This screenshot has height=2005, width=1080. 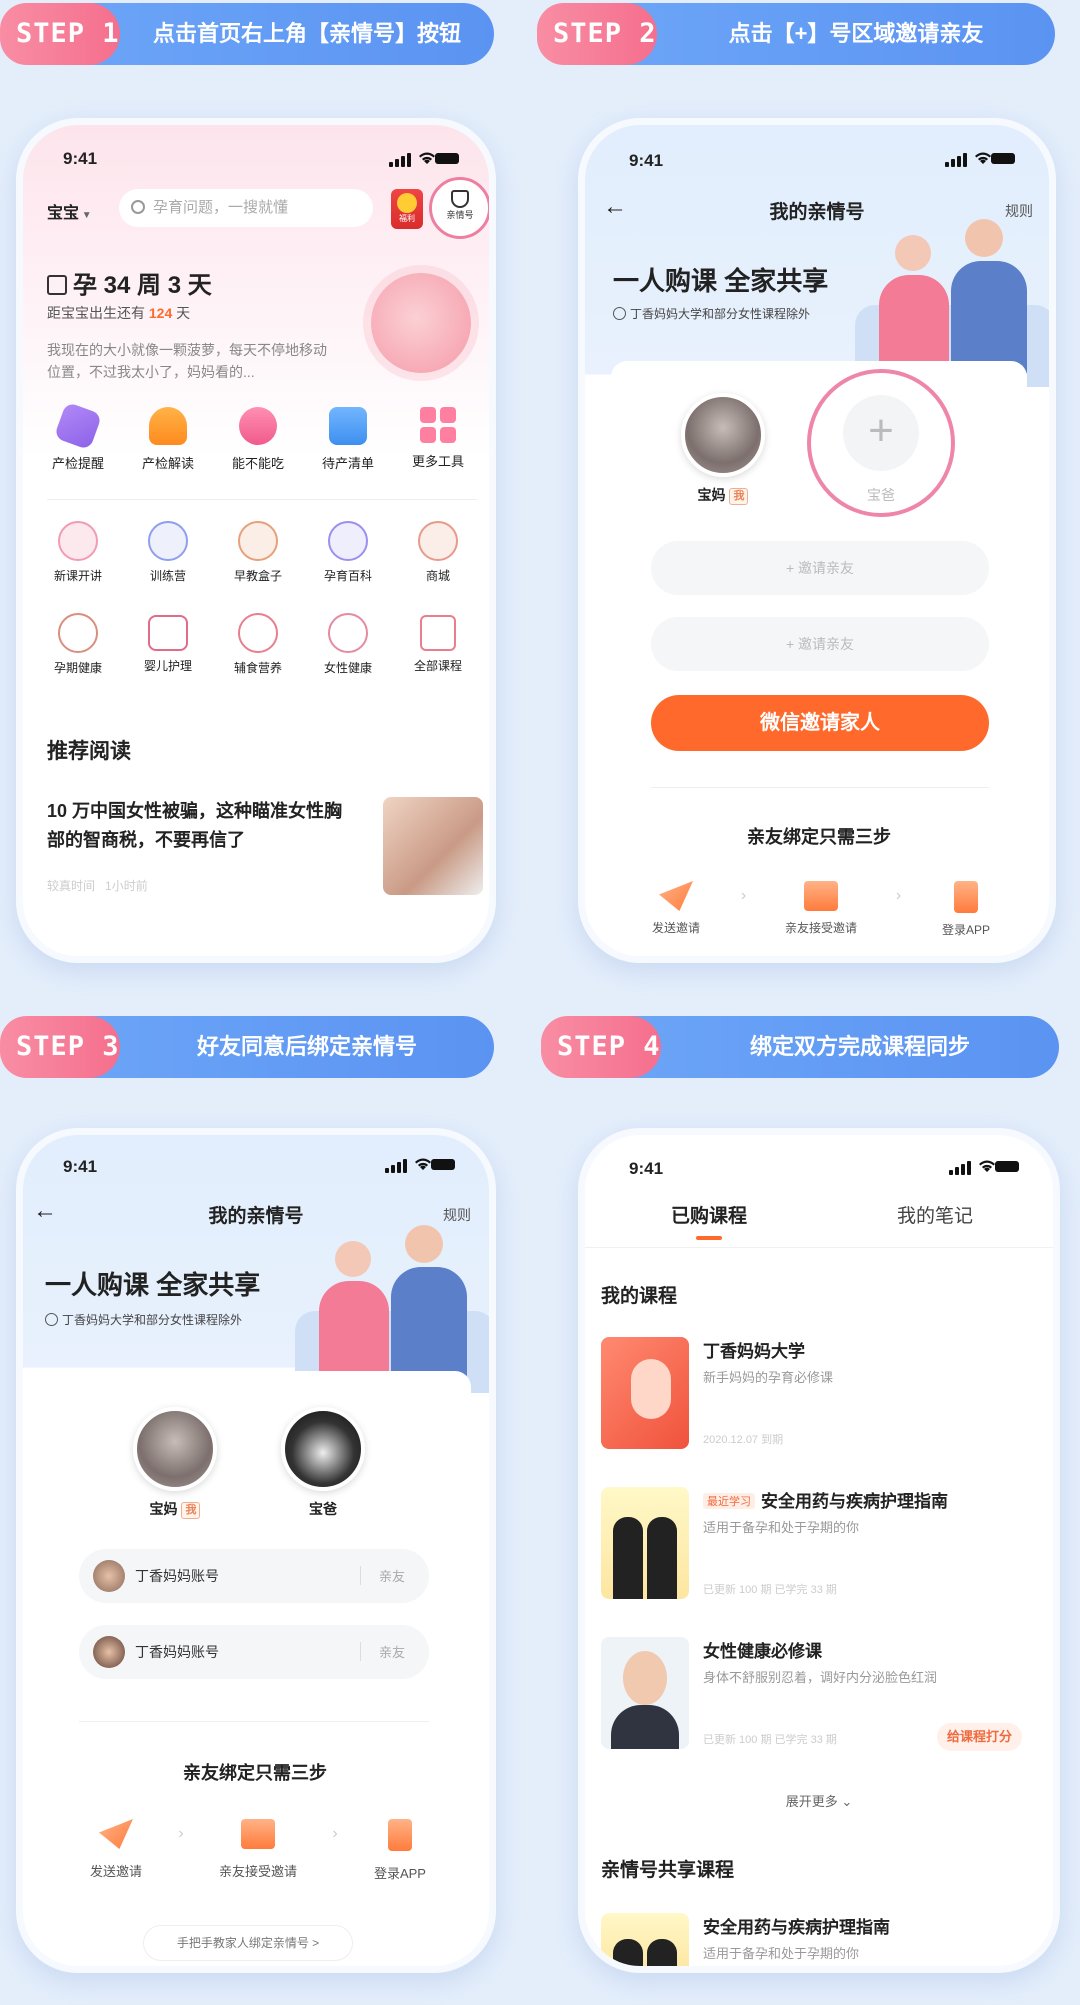 What do you see at coordinates (254, 1576) in the screenshot?
I see `account-row-1: 丁香妈妈账号 亲友` at bounding box center [254, 1576].